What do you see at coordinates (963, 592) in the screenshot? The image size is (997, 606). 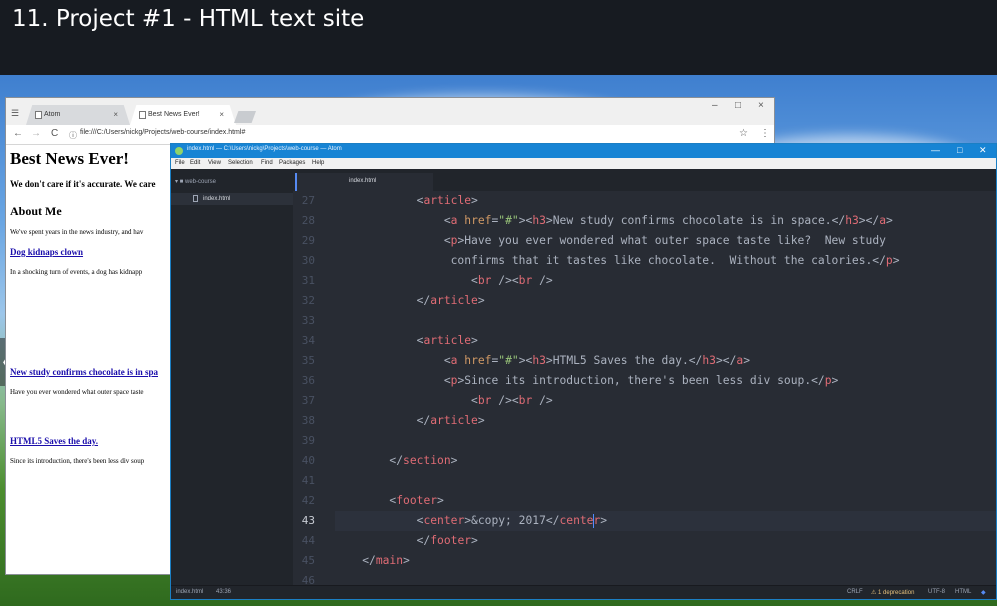 I see `status-grammar: HTML` at bounding box center [963, 592].